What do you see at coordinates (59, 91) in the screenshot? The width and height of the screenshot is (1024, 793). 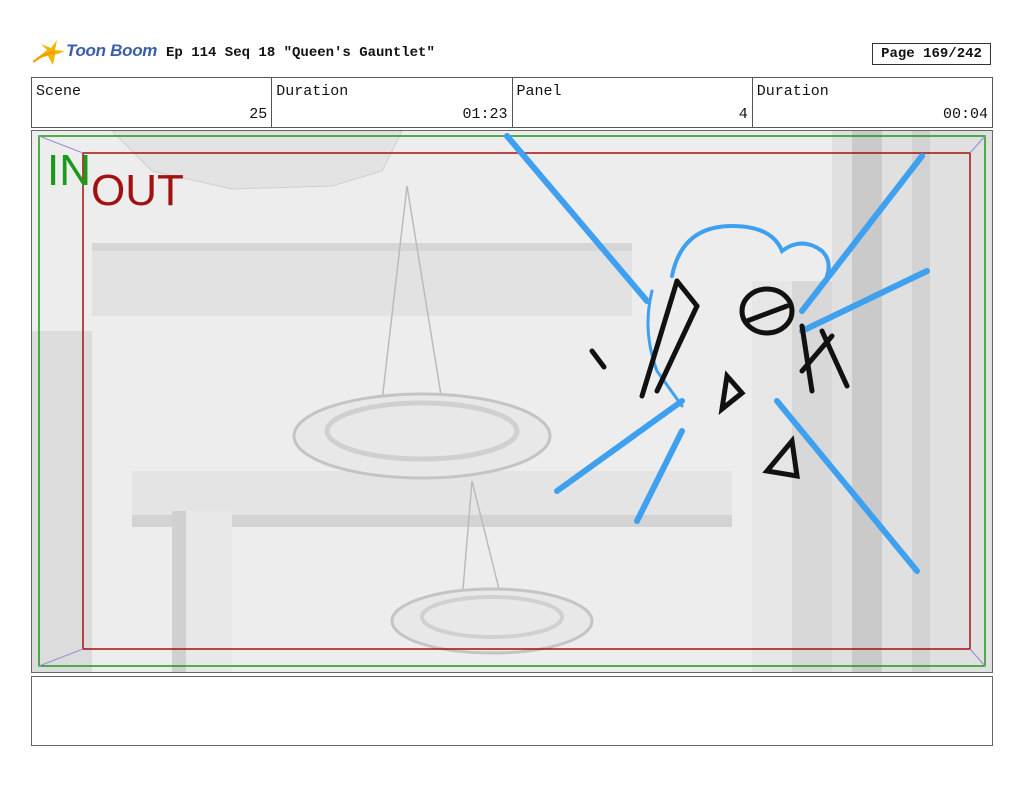 I see `scene-label: Scene` at bounding box center [59, 91].